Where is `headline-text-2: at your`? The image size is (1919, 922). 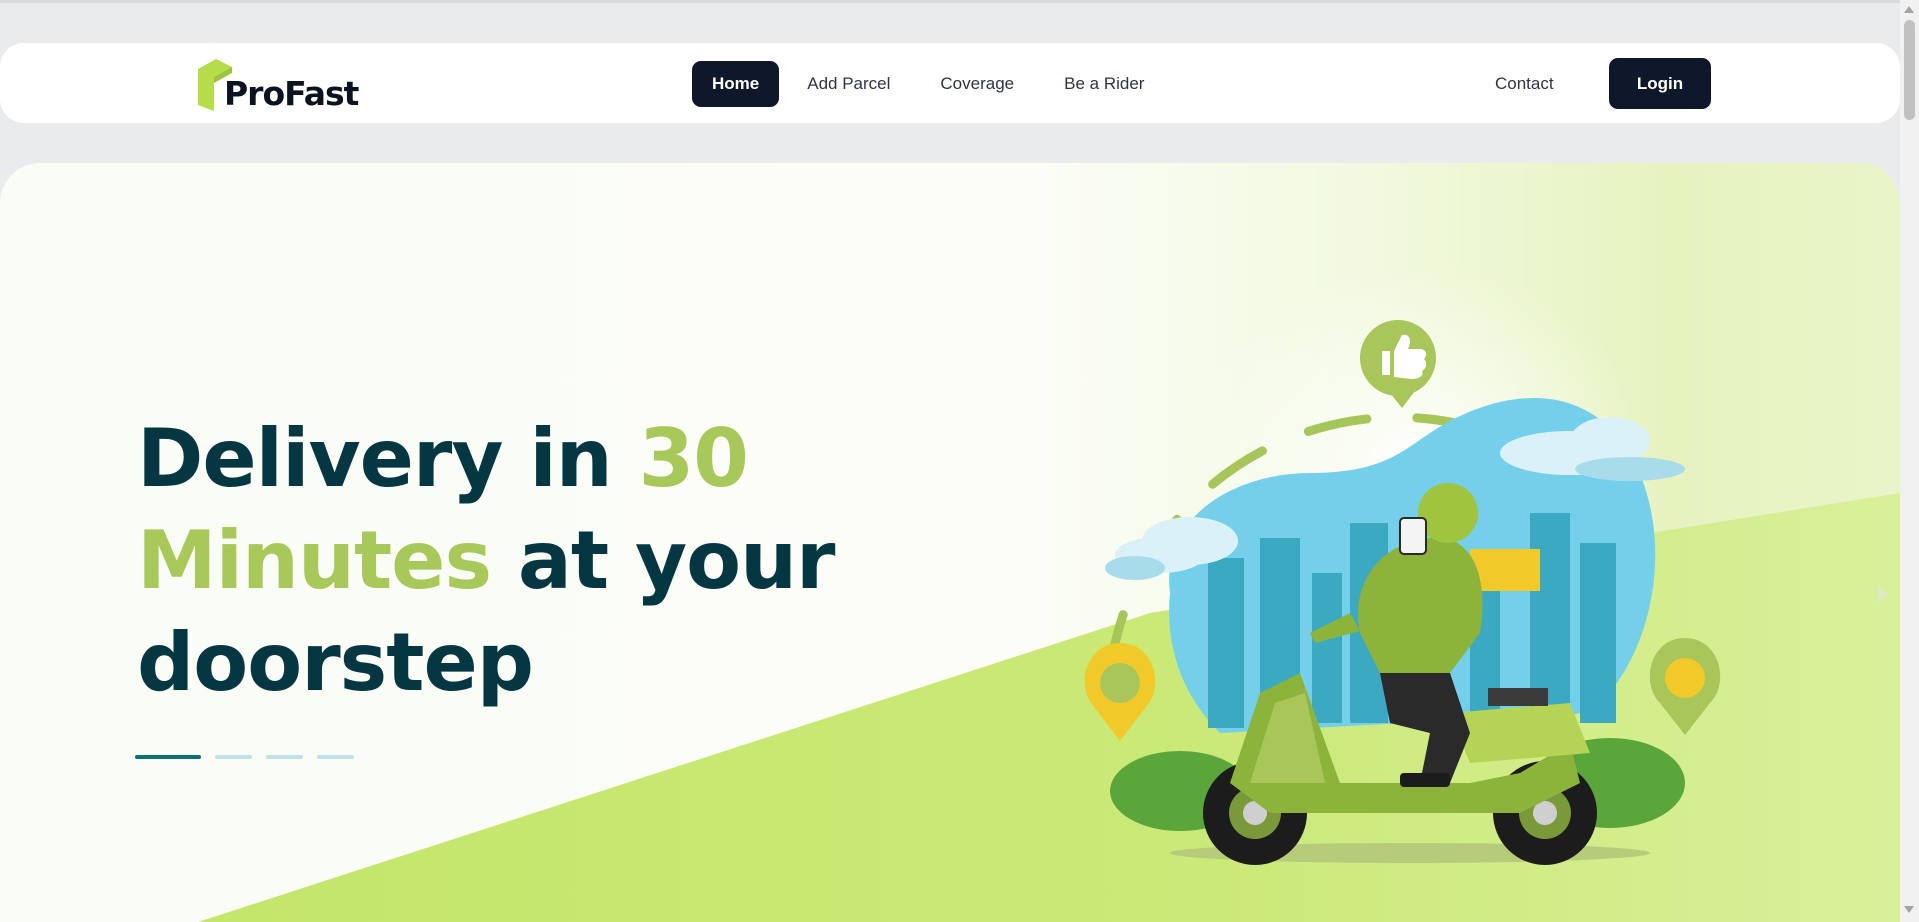 headline-text-2: at your is located at coordinates (663, 560).